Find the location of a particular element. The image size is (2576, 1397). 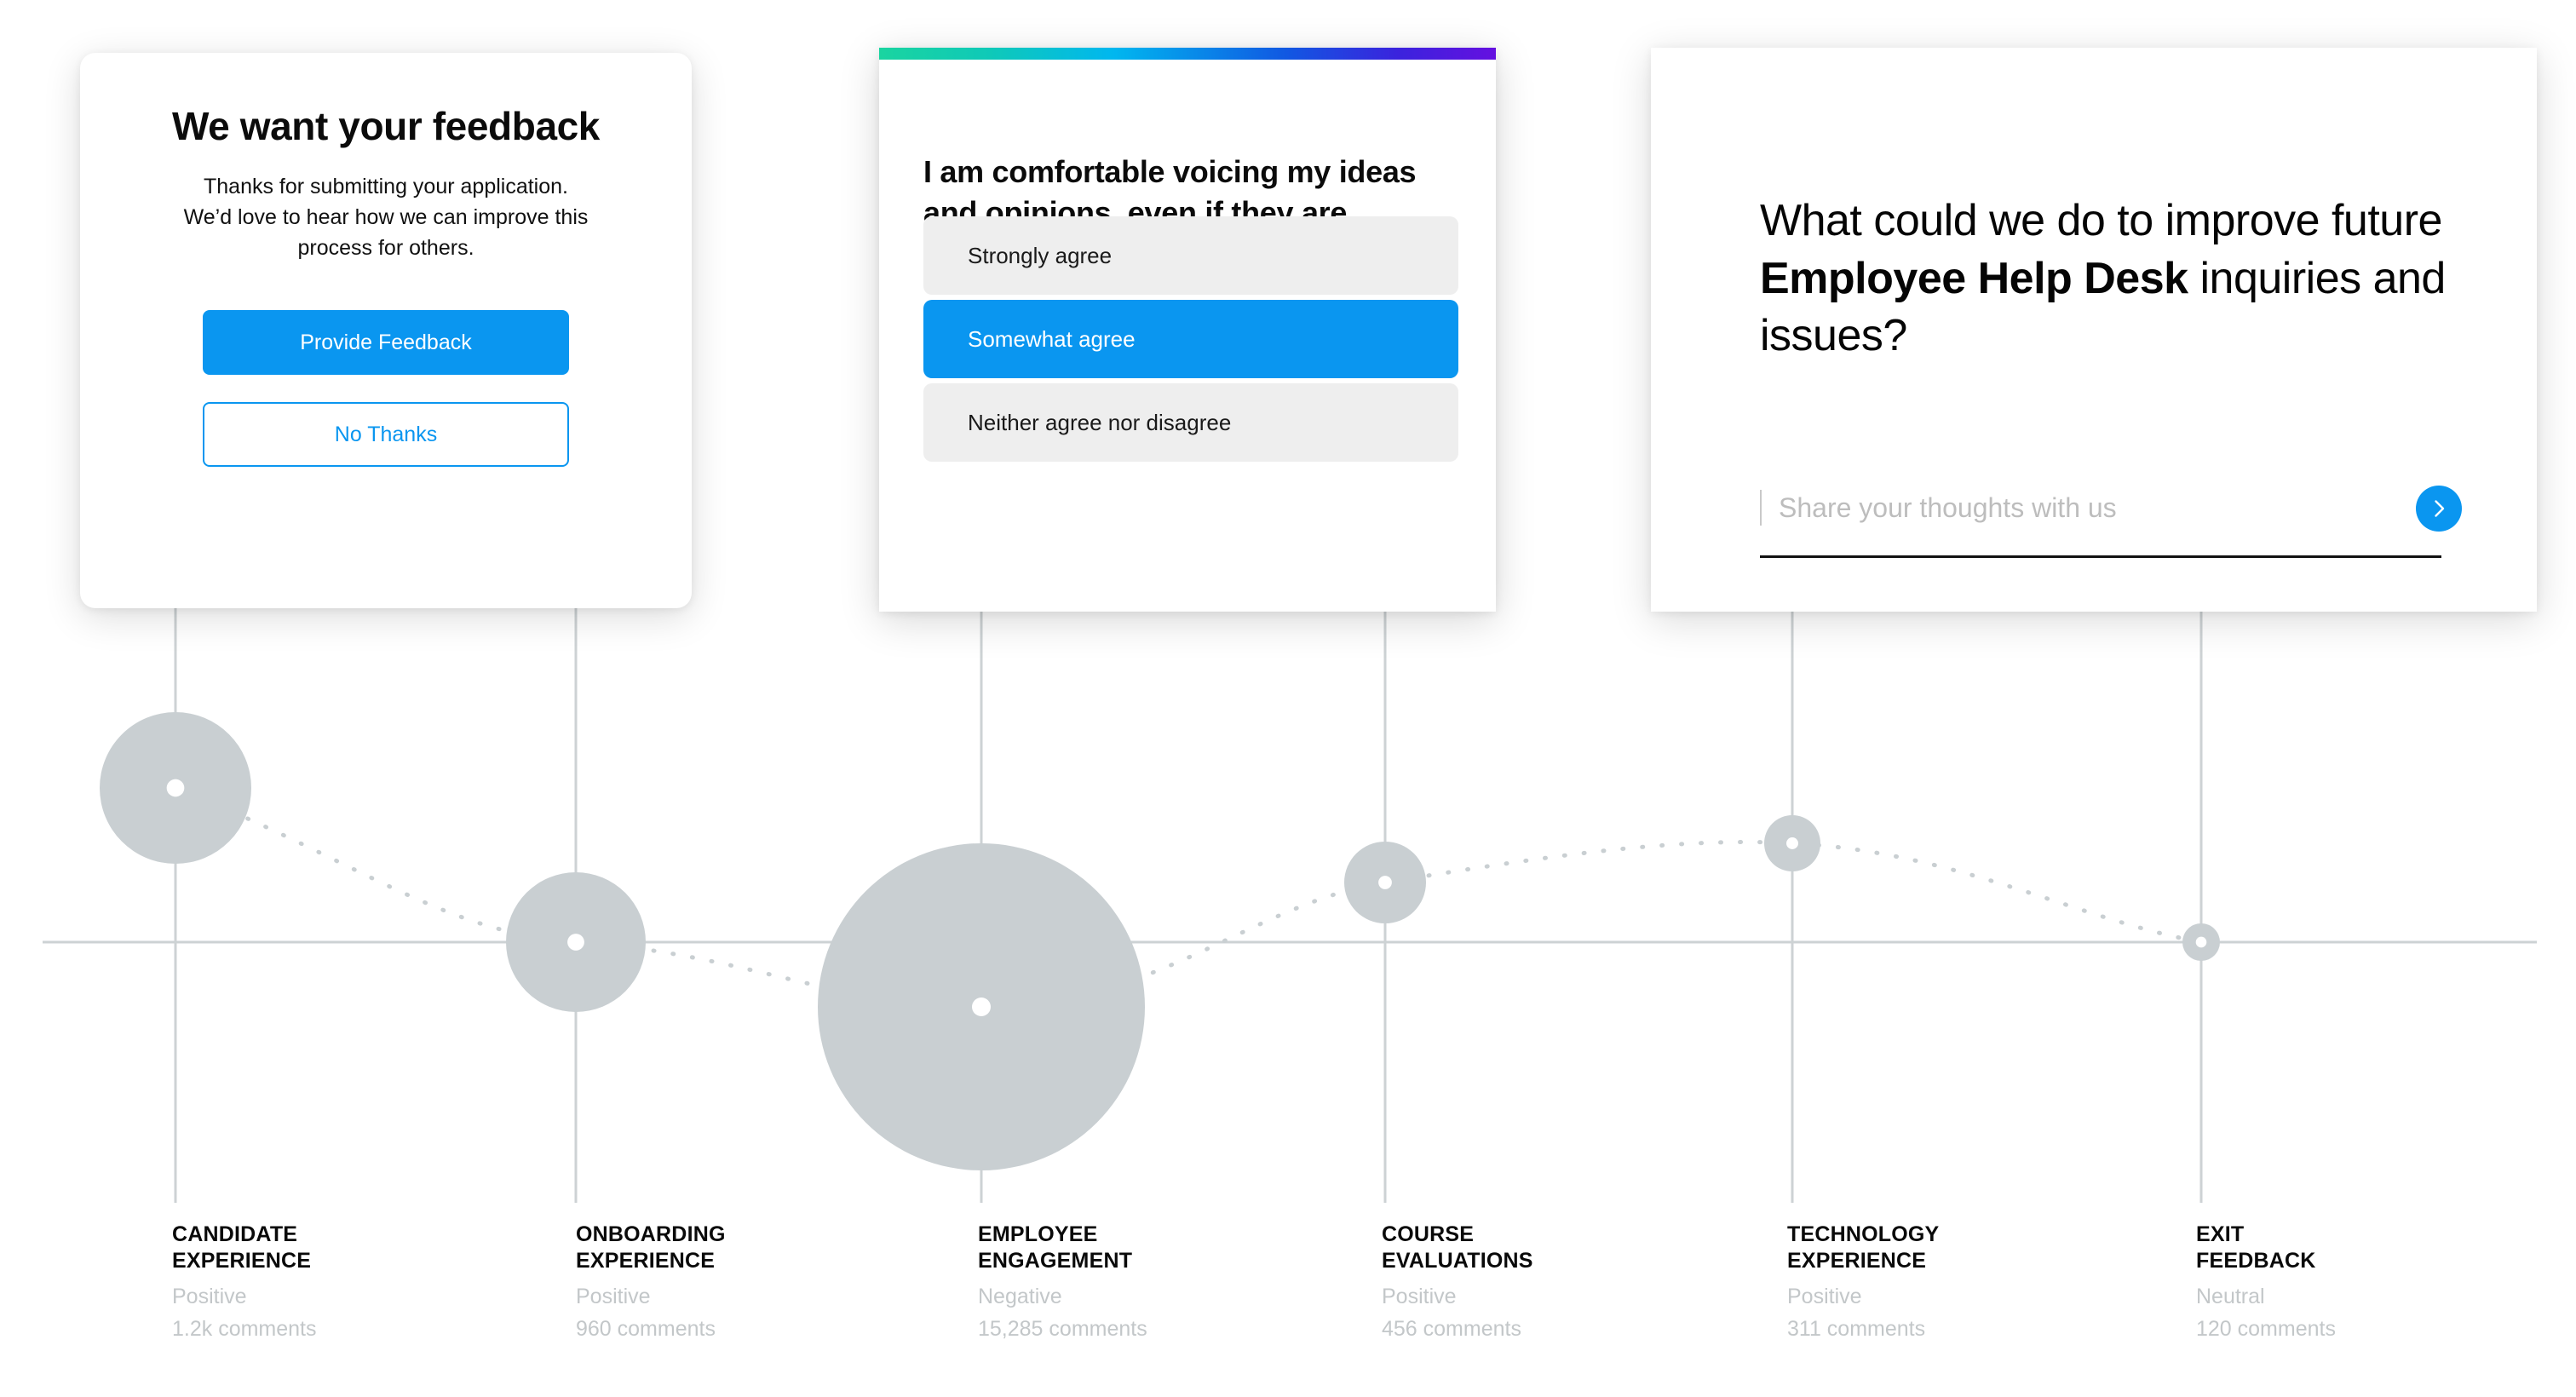

question-prefix: What could we do to improve future is located at coordinates (2101, 221).